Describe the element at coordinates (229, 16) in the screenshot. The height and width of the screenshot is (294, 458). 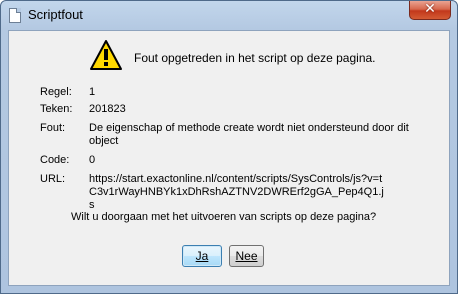
I see `title-bar: Scriptfout ✕` at that location.